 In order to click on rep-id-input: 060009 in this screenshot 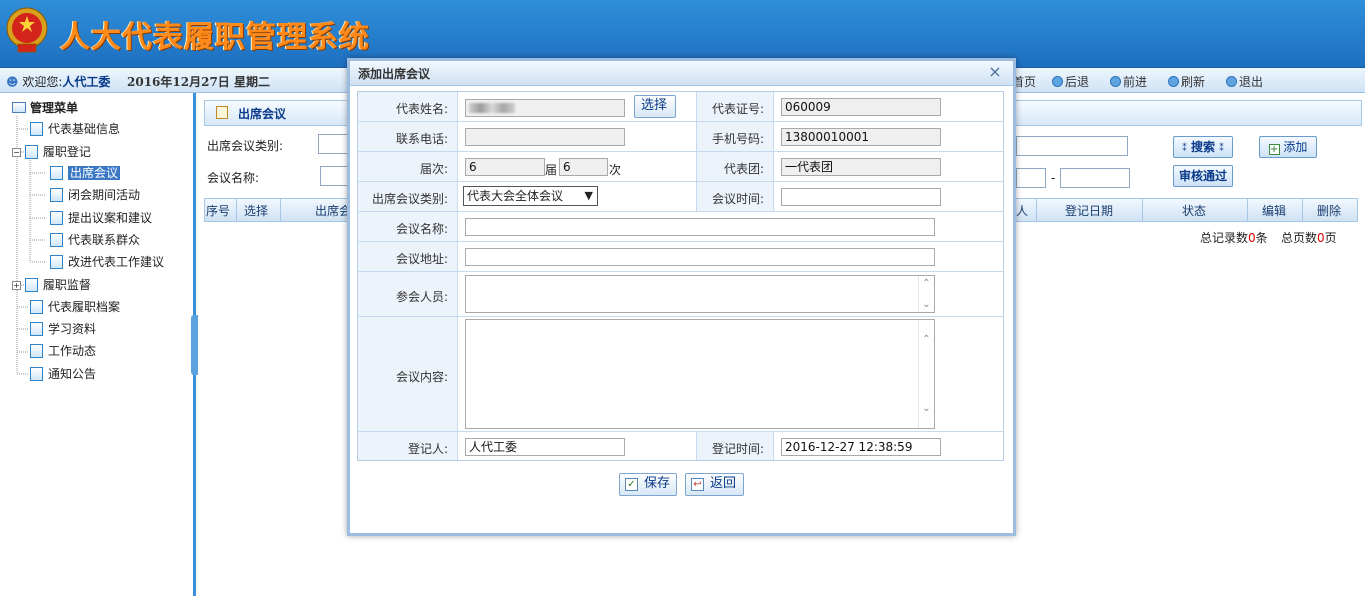, I will do `click(861, 107)`.